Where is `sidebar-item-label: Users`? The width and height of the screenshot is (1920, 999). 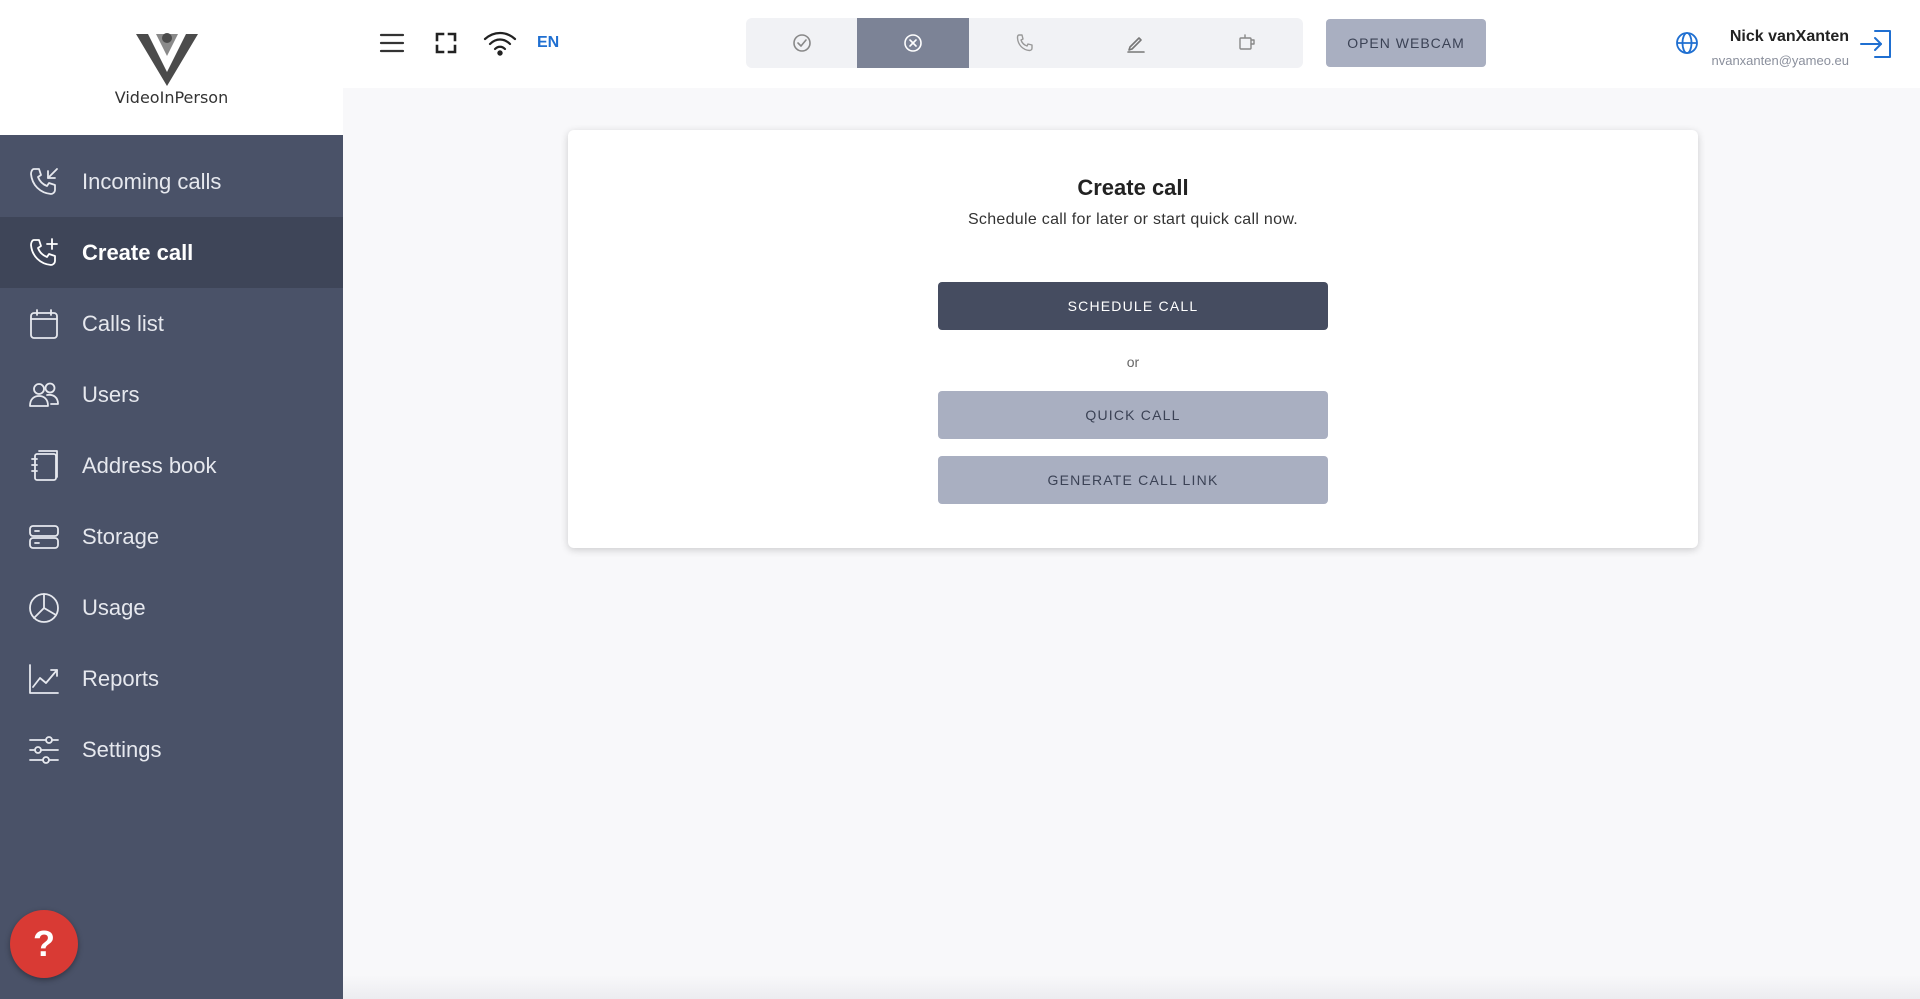 sidebar-item-label: Users is located at coordinates (111, 394).